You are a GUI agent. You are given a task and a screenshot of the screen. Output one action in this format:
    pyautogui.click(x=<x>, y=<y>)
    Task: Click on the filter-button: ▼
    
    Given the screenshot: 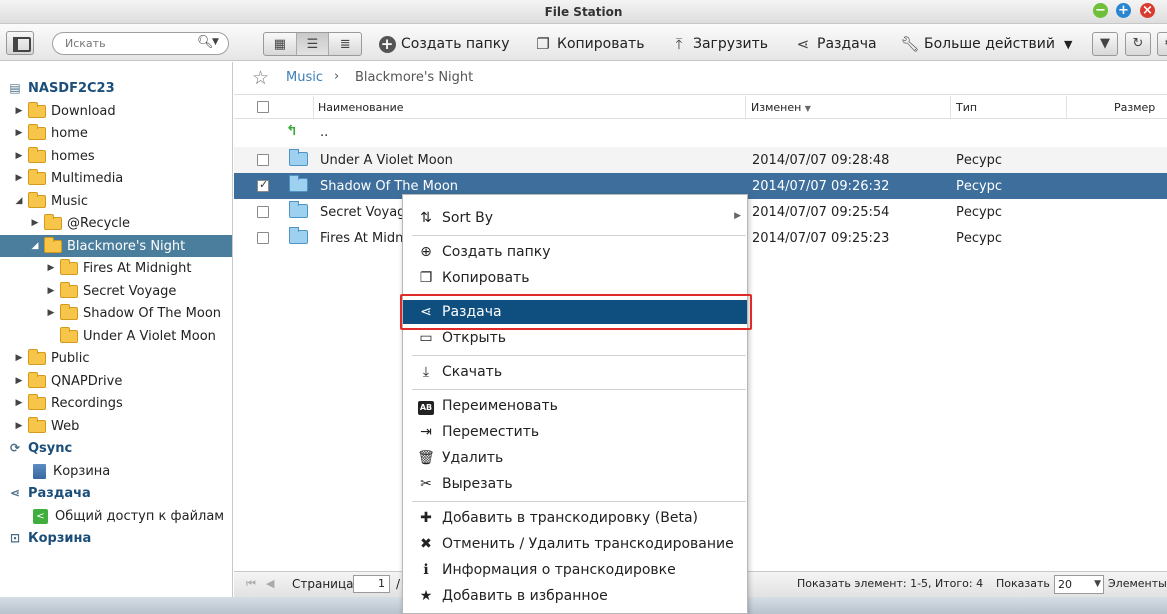 What is the action you would take?
    pyautogui.click(x=1105, y=44)
    